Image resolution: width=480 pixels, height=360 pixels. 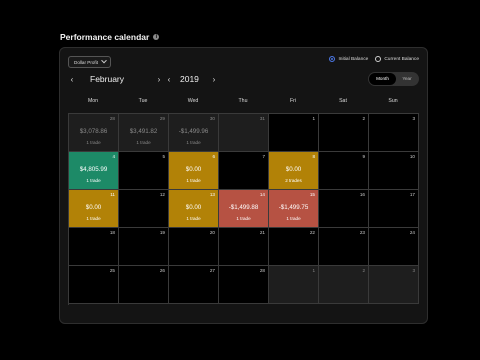 What do you see at coordinates (169, 79) in the screenshot?
I see `prev-year-button: ‹` at bounding box center [169, 79].